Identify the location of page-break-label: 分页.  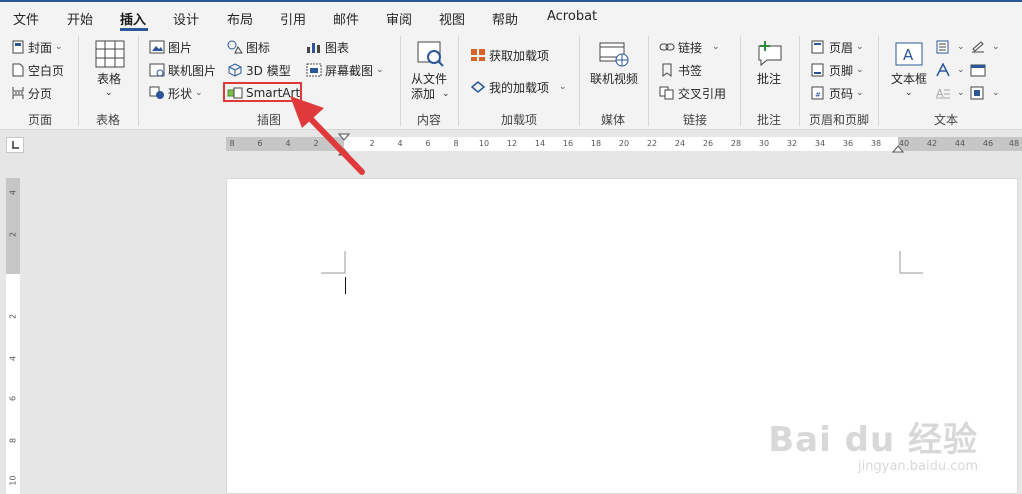
(40, 93).